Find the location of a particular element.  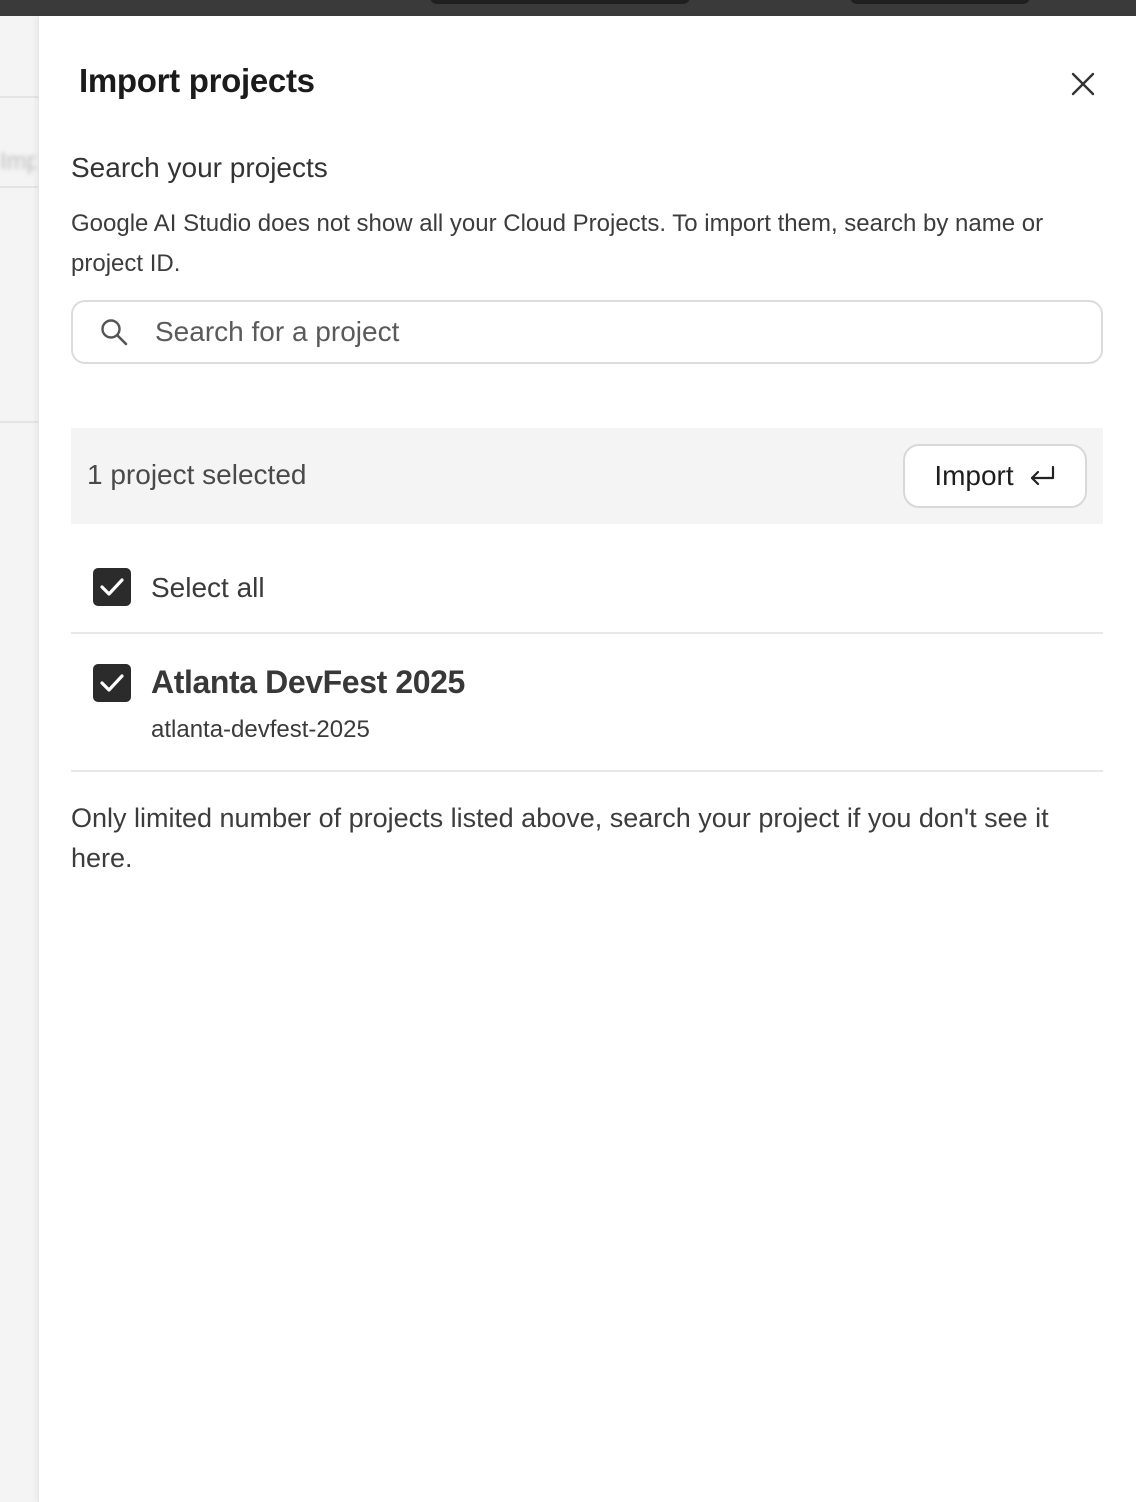

selection-bar: 1 project selected Import is located at coordinates (587, 476).